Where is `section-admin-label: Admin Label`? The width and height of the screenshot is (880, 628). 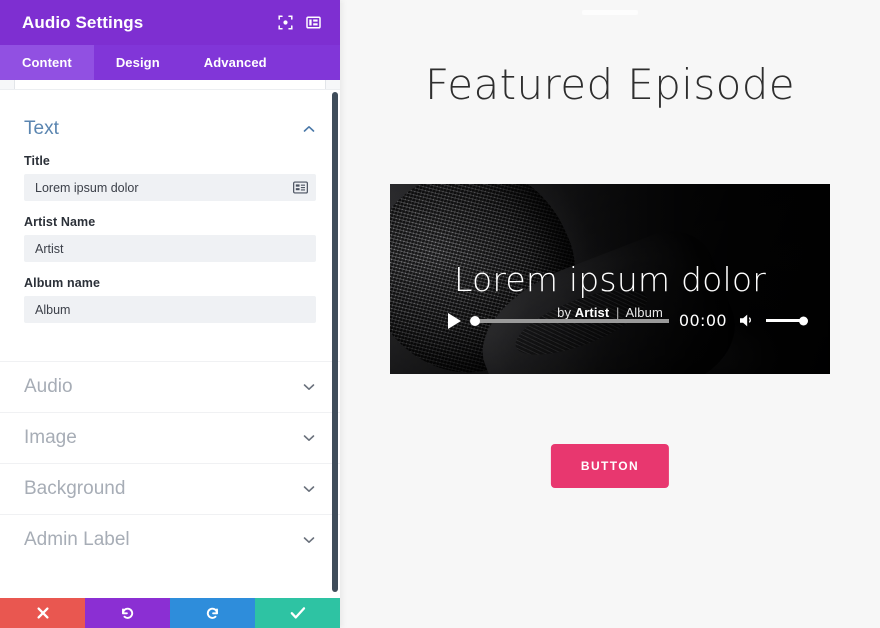 section-admin-label: Admin Label is located at coordinates (170, 539).